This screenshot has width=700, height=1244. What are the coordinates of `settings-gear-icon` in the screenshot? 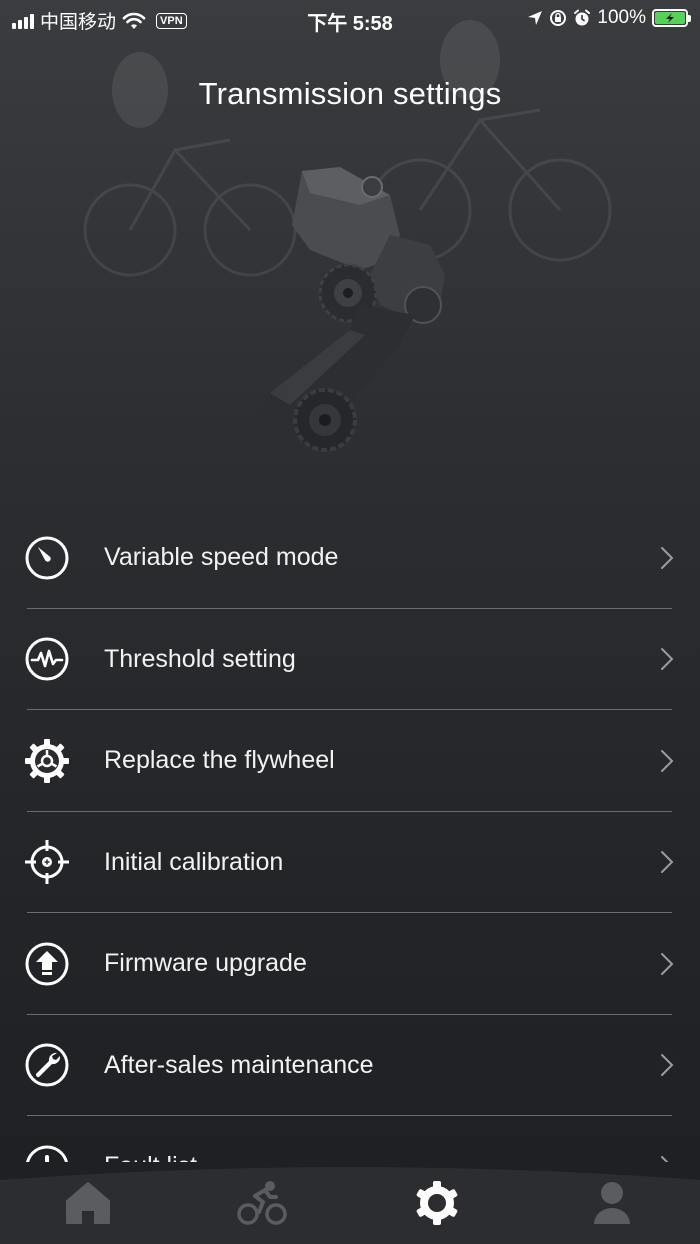 It's located at (437, 1203).